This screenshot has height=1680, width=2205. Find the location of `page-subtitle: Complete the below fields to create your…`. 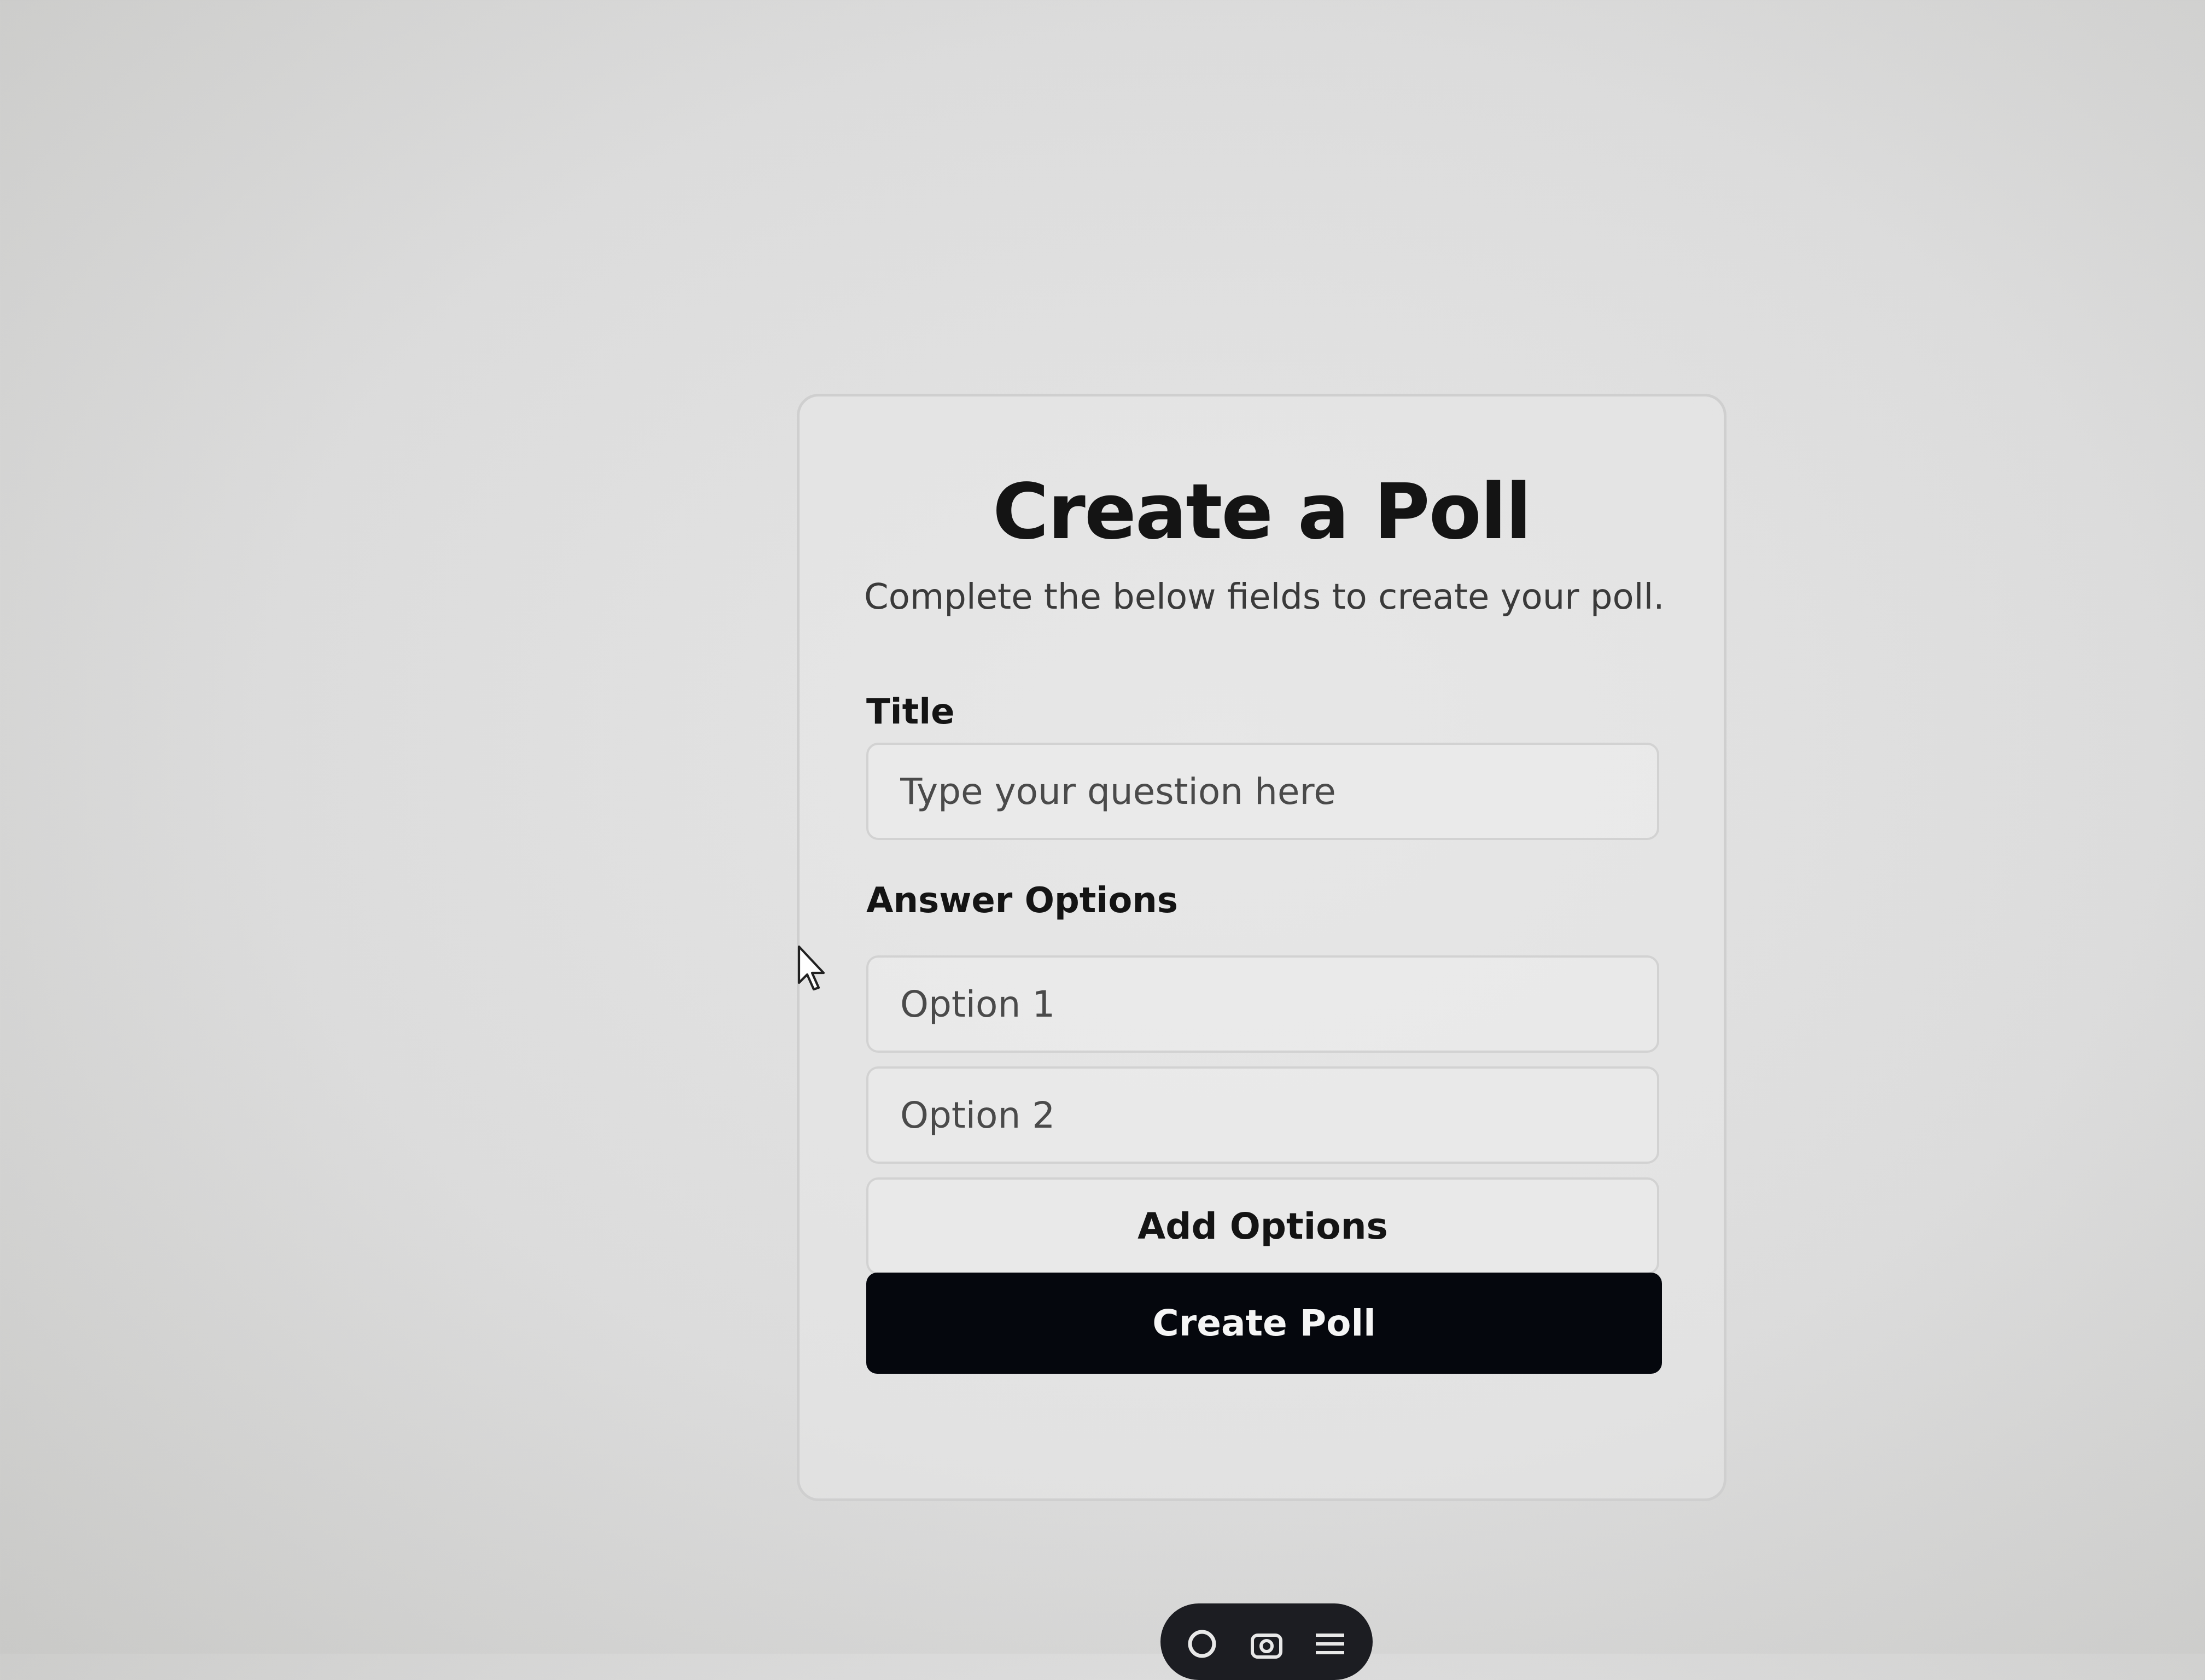

page-subtitle: Complete the below fields to create your… is located at coordinates (1264, 597).